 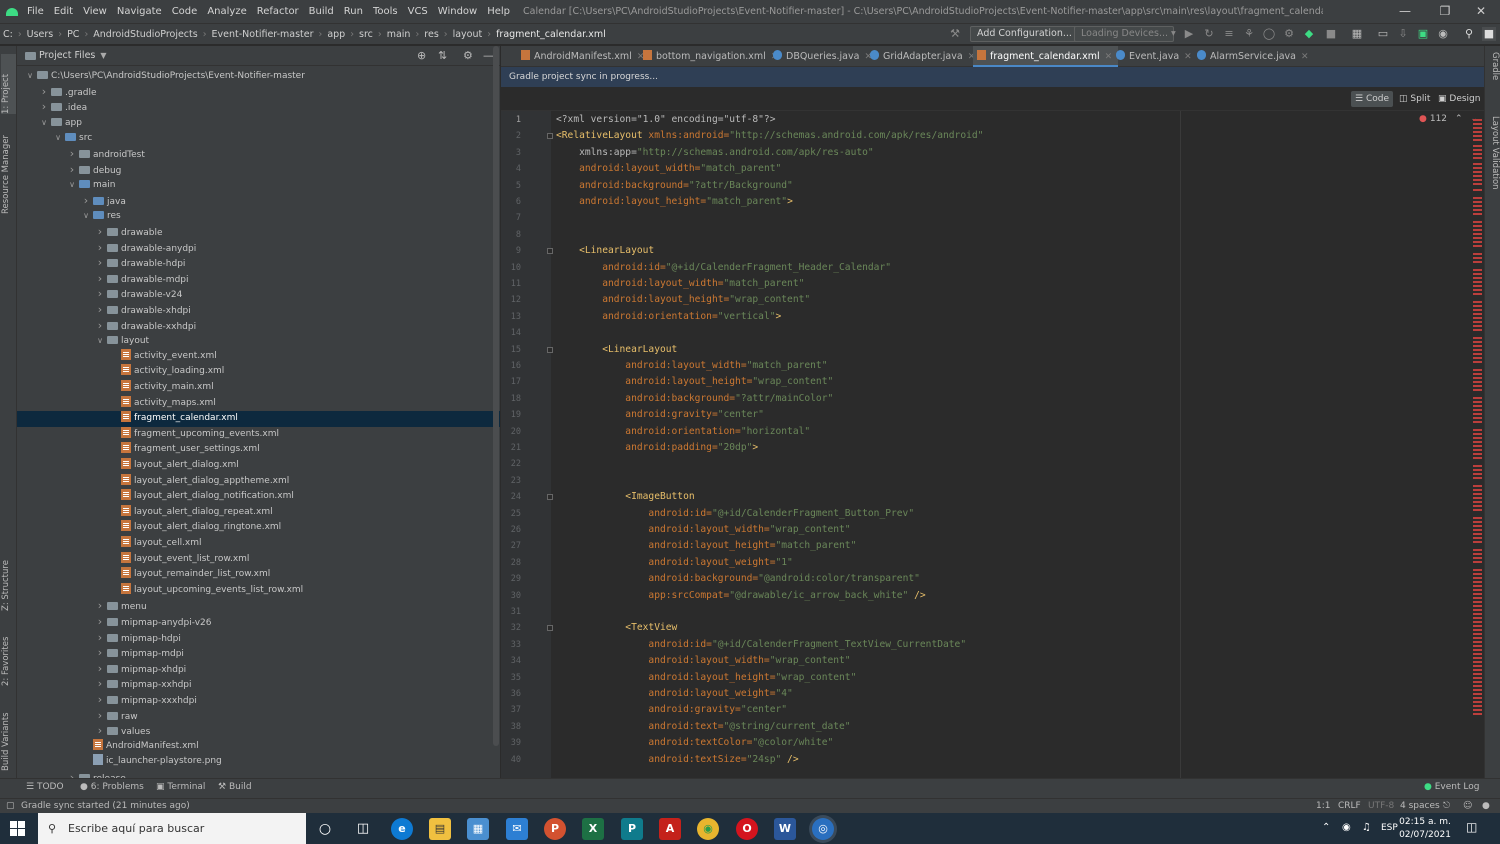 I want to click on tree-folder: › androidTest, so click(x=258, y=154).